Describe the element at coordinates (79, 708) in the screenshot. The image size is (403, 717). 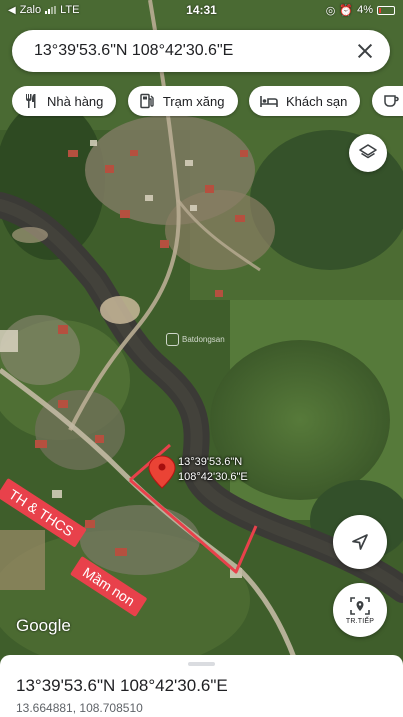
I see `decimal-coordinates: 13.664881, 108.708510` at that location.